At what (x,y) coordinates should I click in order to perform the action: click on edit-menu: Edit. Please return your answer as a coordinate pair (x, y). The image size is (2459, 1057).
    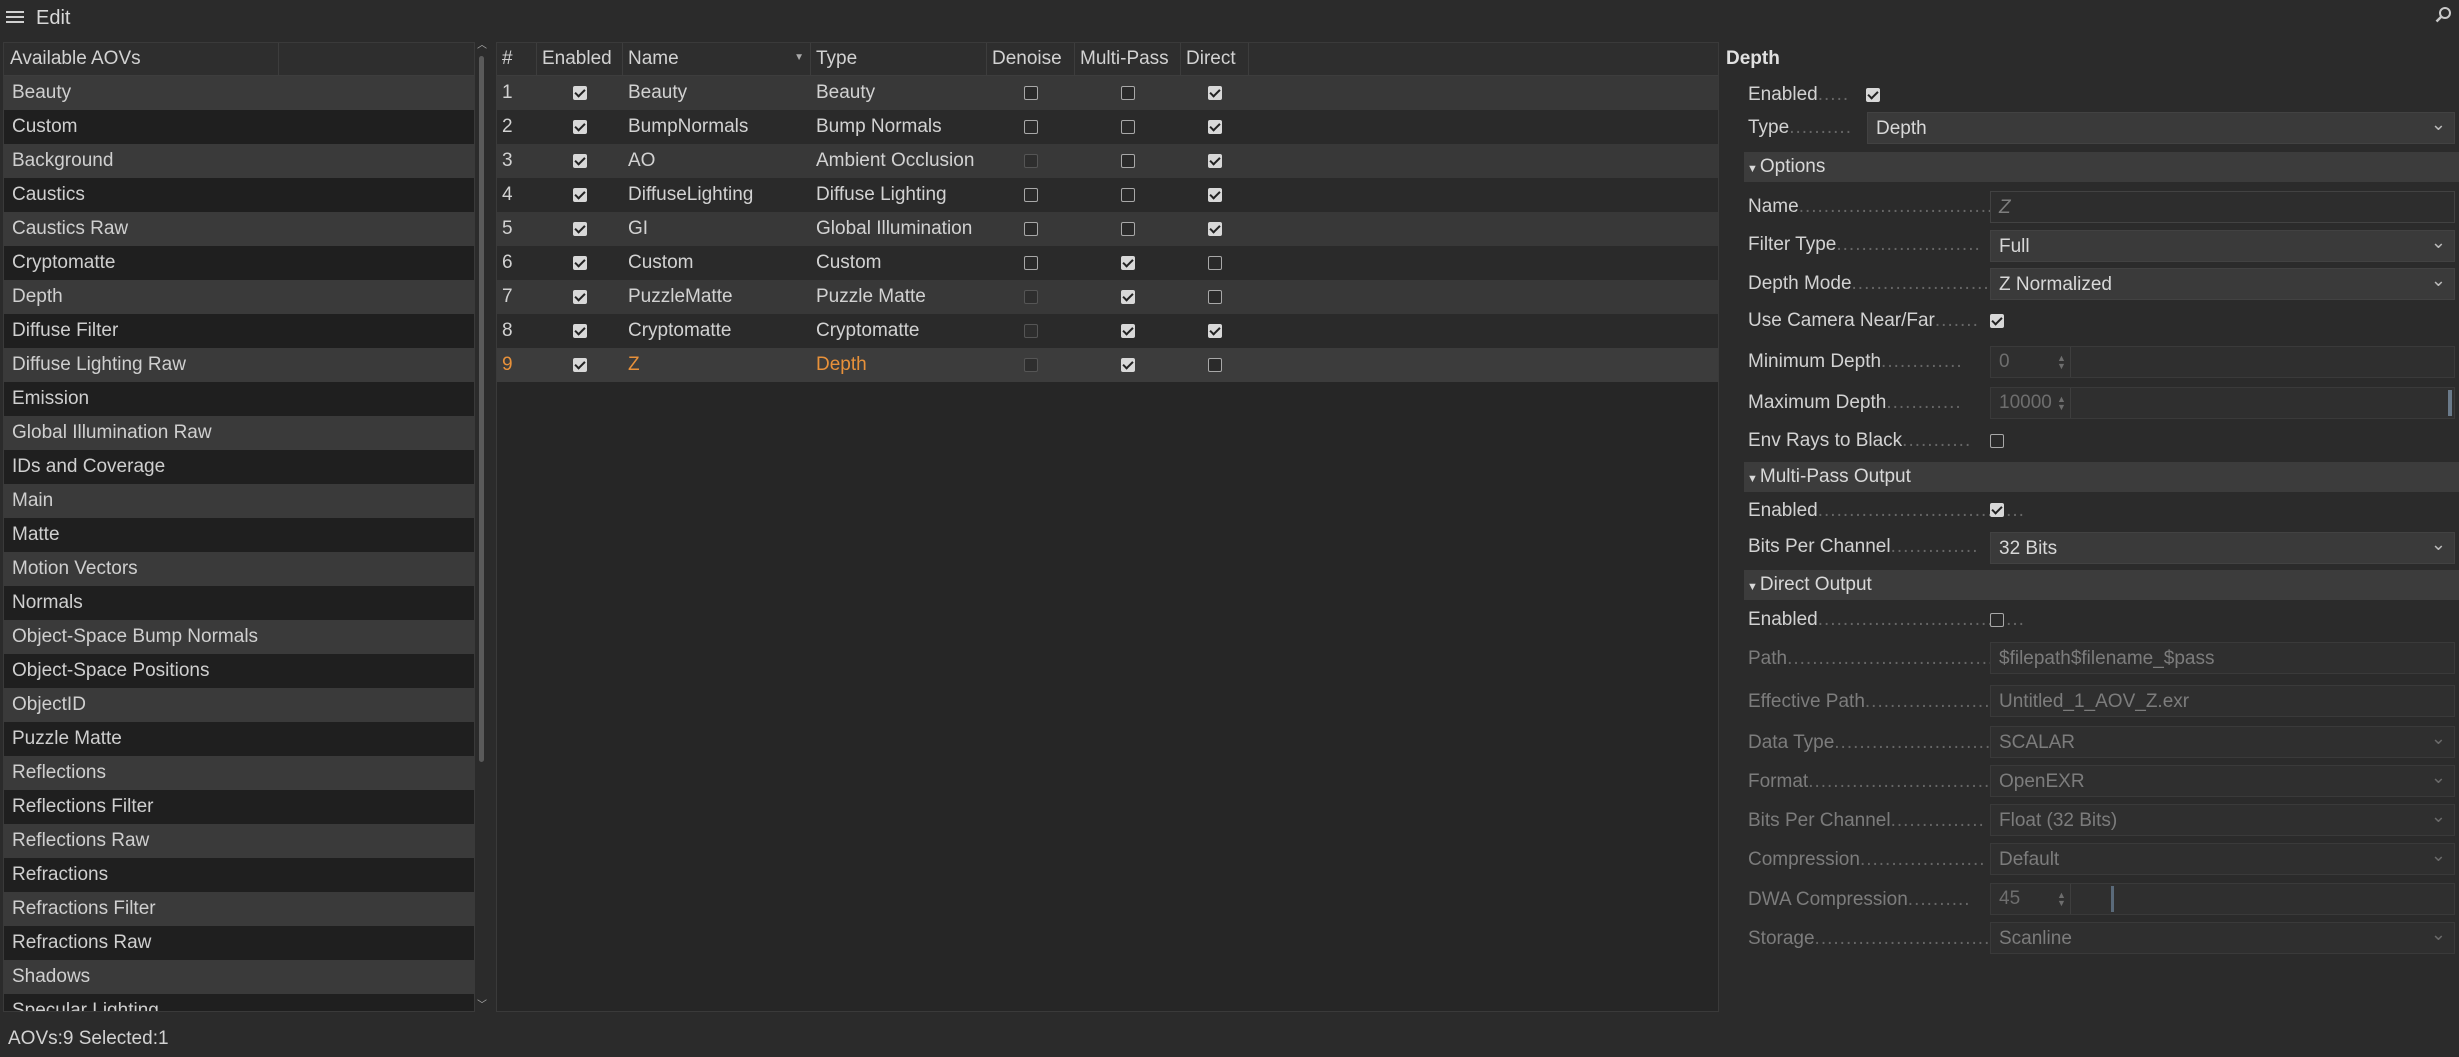
    Looking at the image, I should click on (53, 18).